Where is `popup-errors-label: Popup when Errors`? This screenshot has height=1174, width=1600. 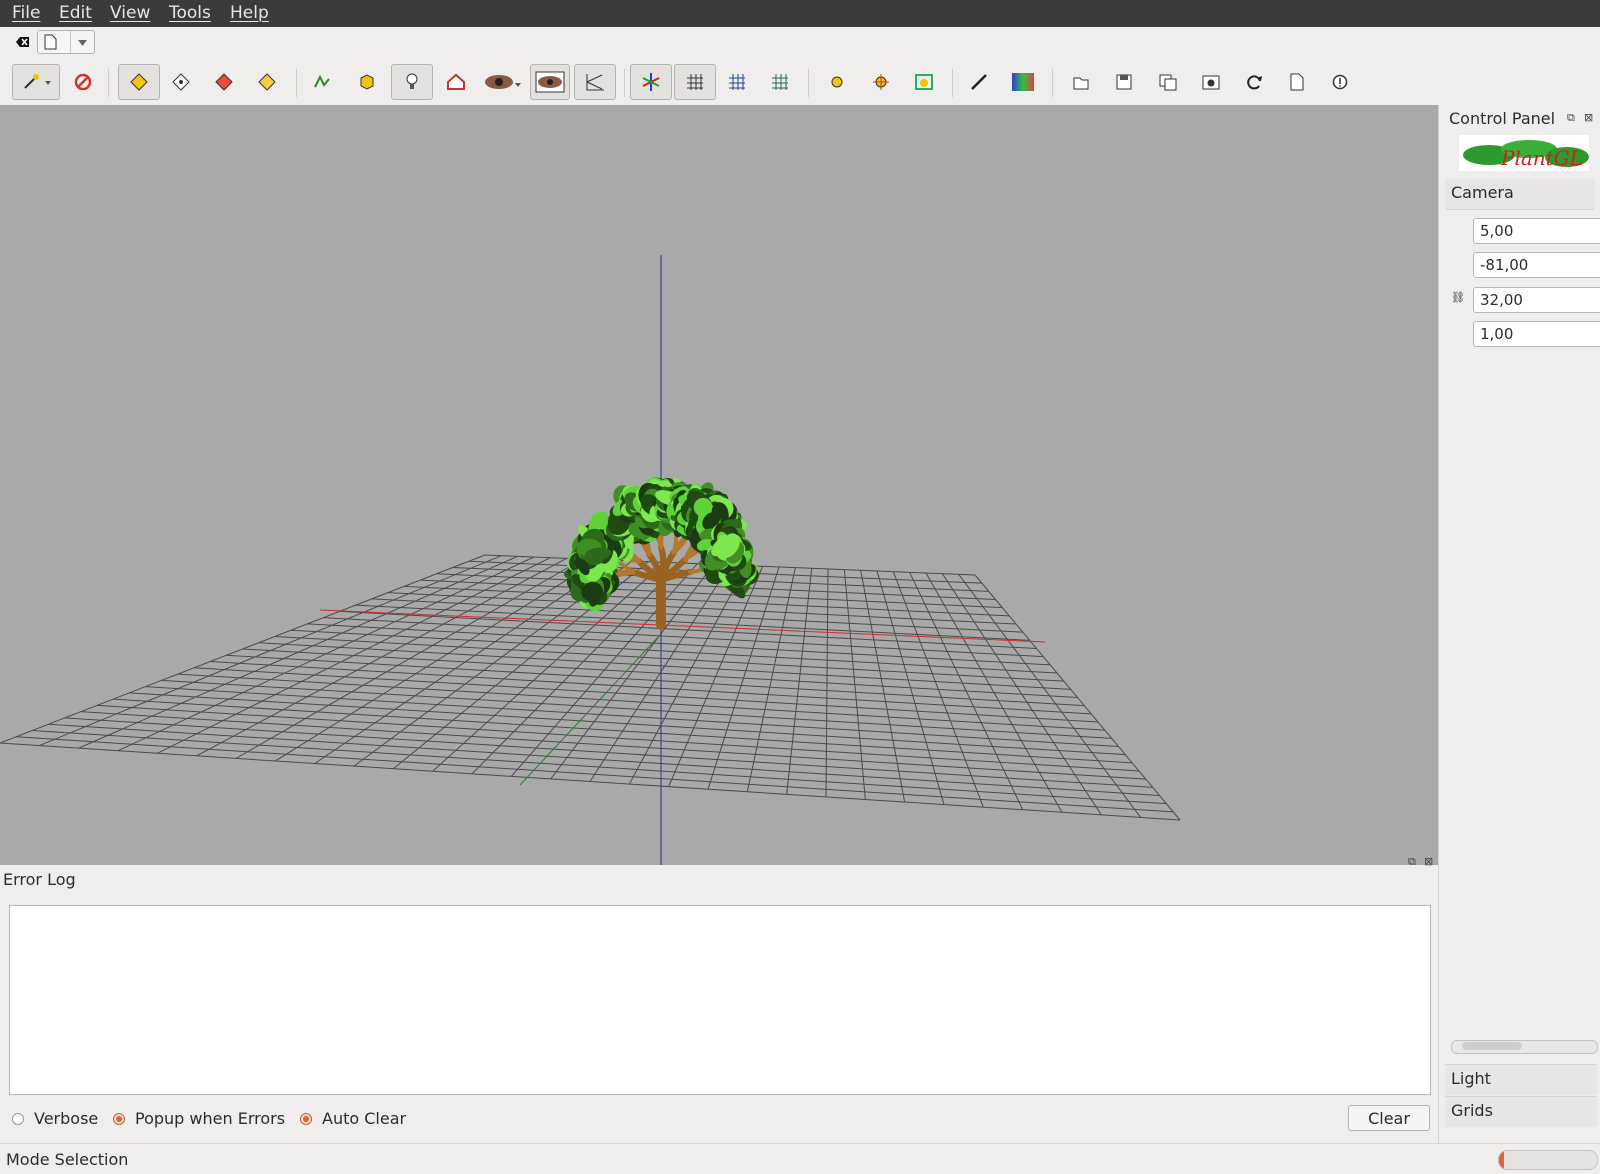
popup-errors-label: Popup when Errors is located at coordinates (210, 1118).